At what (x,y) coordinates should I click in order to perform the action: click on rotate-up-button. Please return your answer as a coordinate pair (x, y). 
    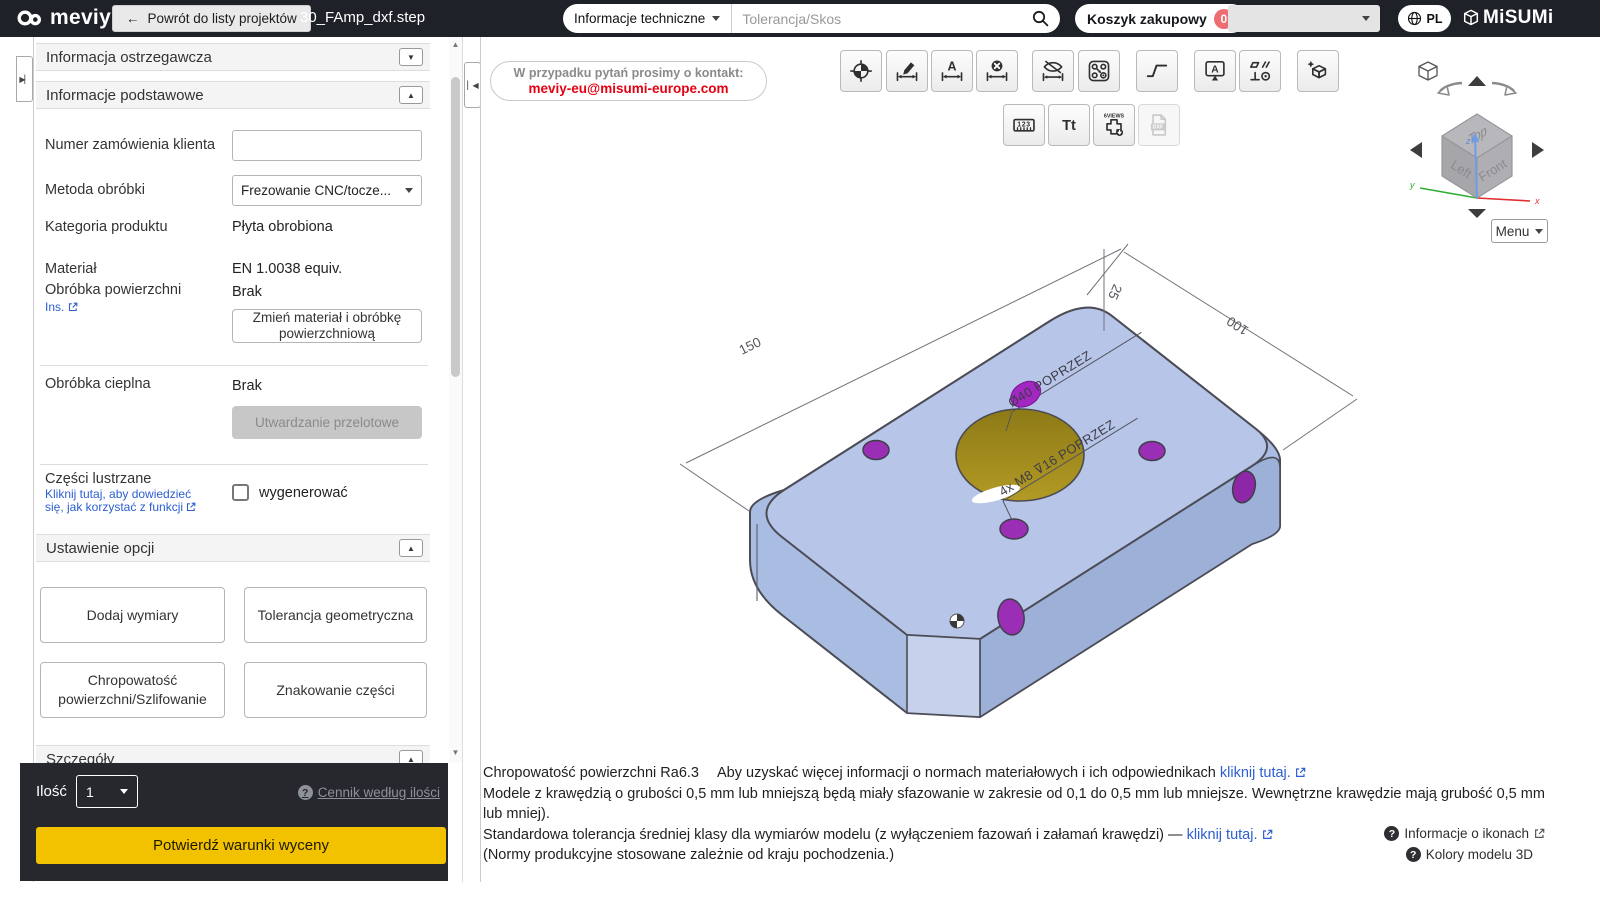
    Looking at the image, I should click on (1477, 81).